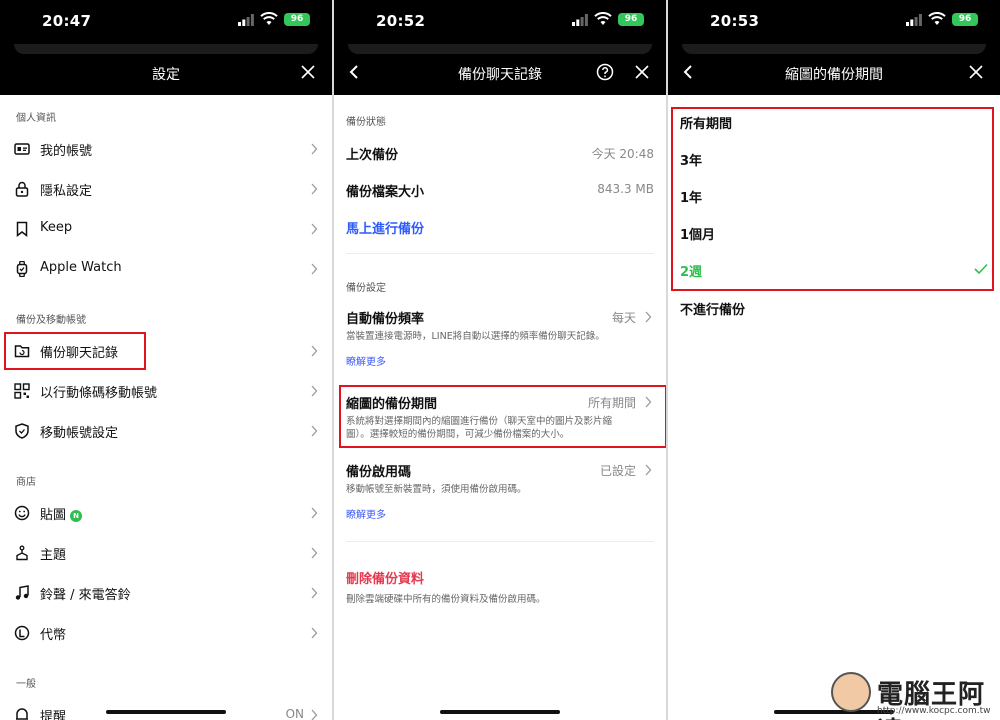  I want to click on status-bar: 20:52 96, so click(500, 22).